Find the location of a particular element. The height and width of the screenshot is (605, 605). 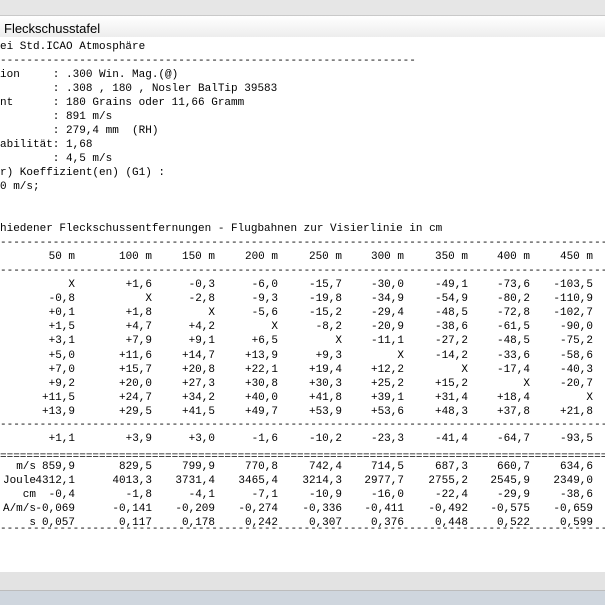

column-header: 200 m is located at coordinates (261, 257).